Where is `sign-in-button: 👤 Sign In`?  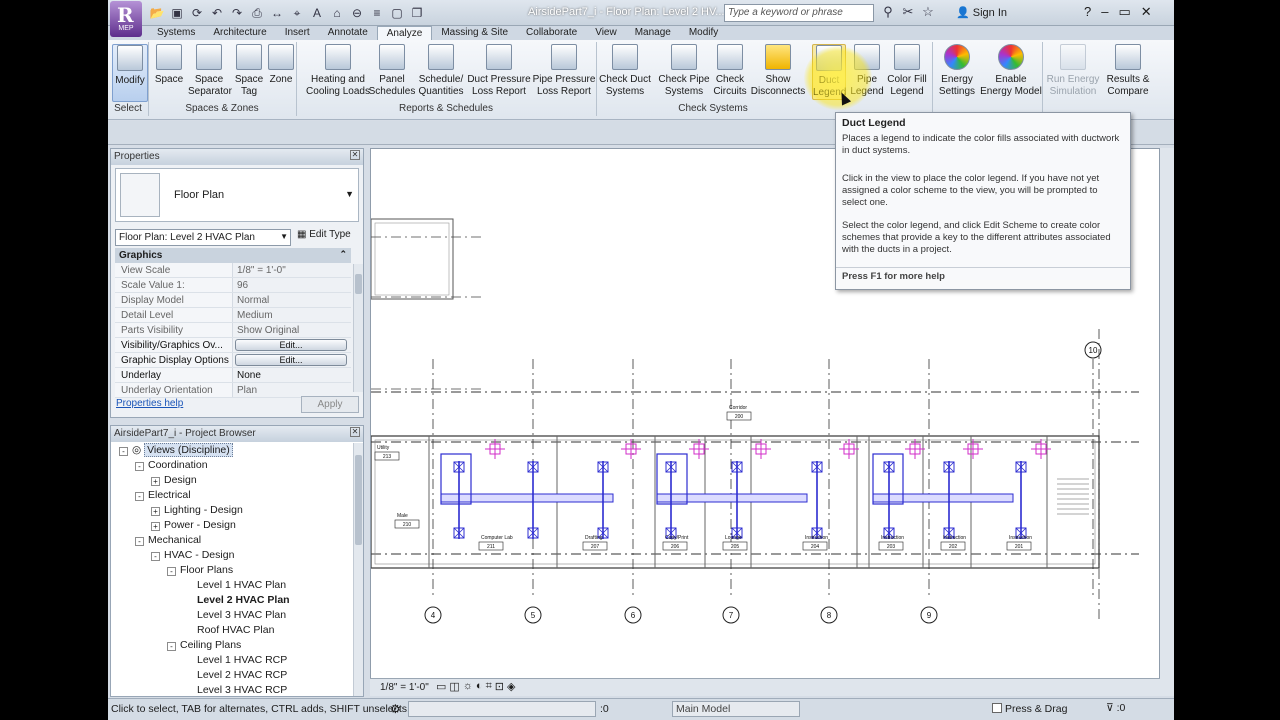 sign-in-button: 👤 Sign In is located at coordinates (981, 12).